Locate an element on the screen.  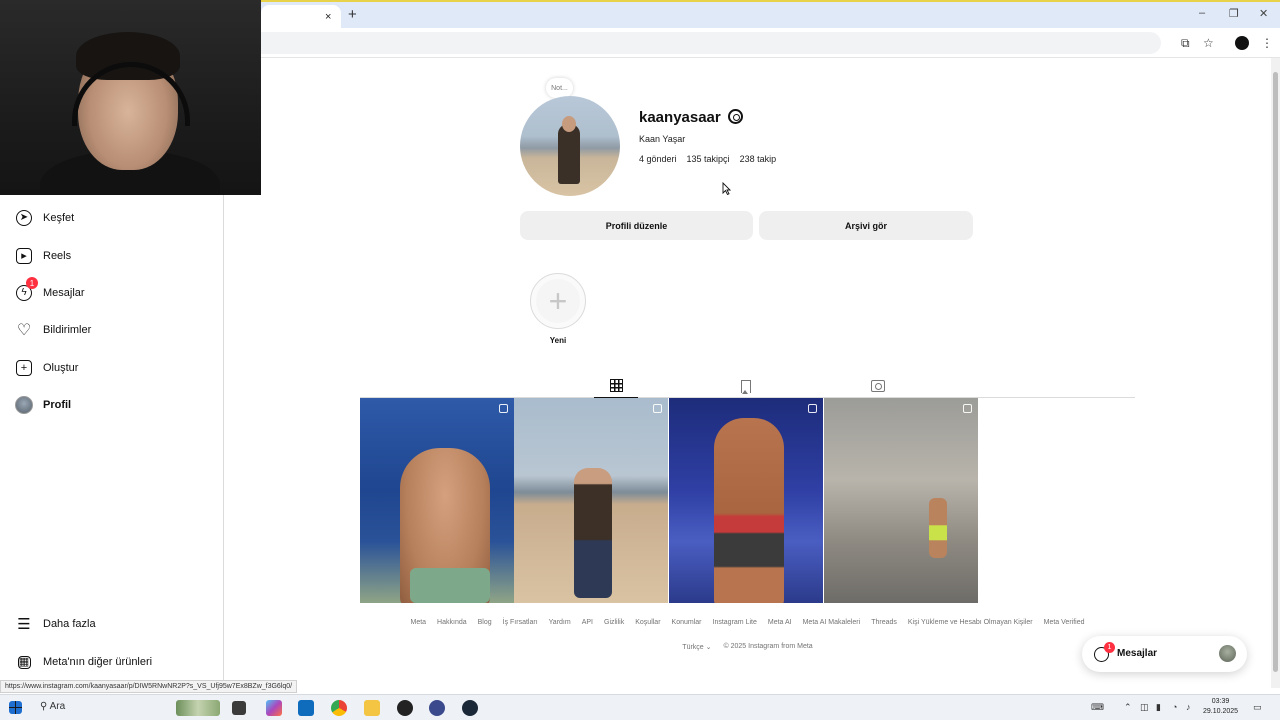
footer-link: Instagram Lite is located at coordinates (735, 622).